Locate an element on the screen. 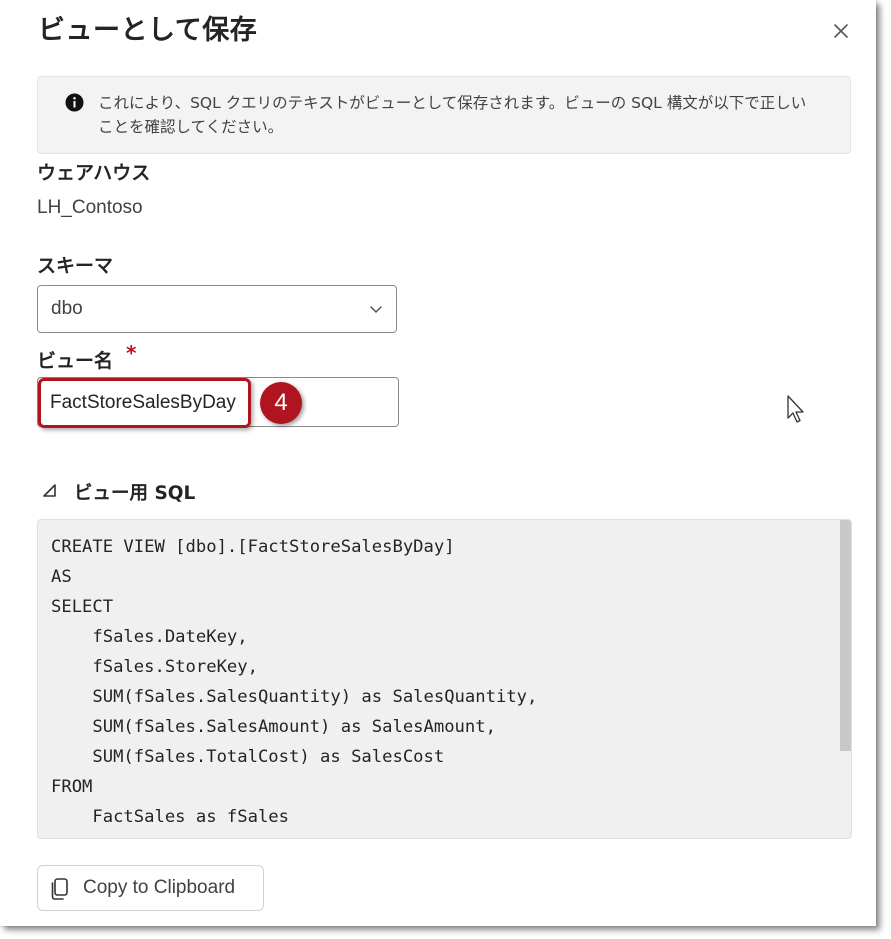 The image size is (891, 939). info-icon is located at coordinates (74, 102).